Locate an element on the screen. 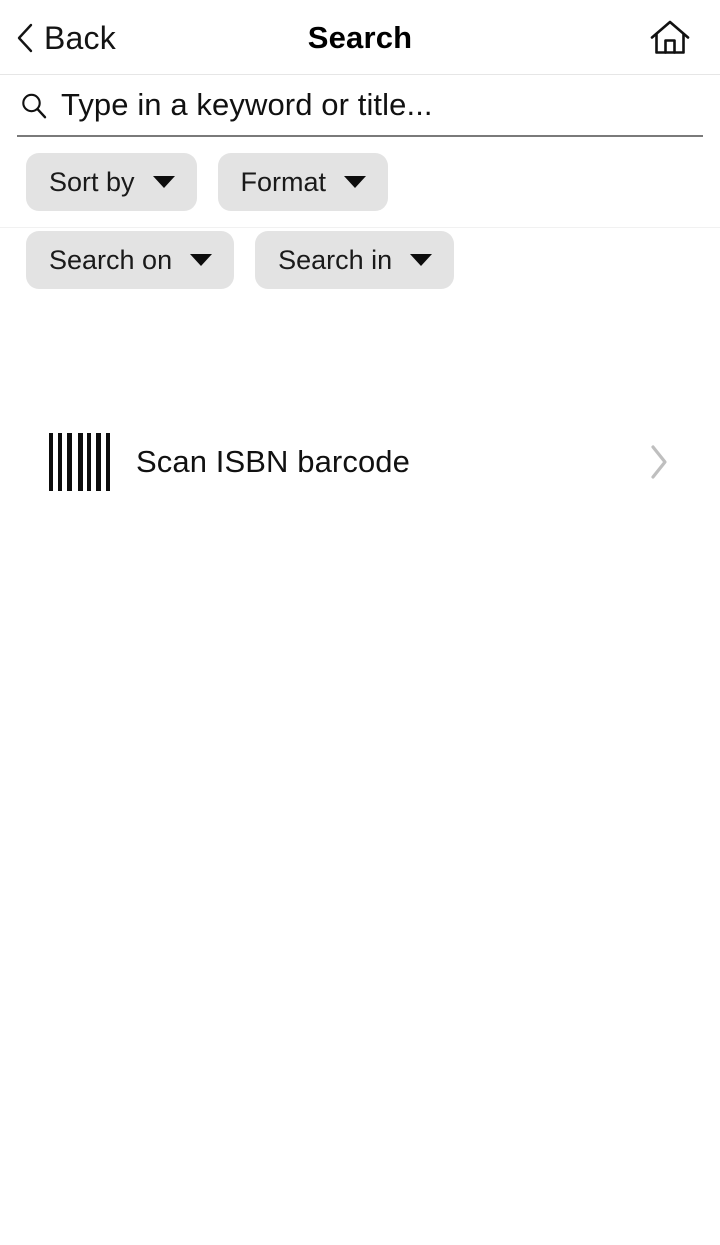 This screenshot has height=1245, width=720. search-bar is located at coordinates (360, 151).